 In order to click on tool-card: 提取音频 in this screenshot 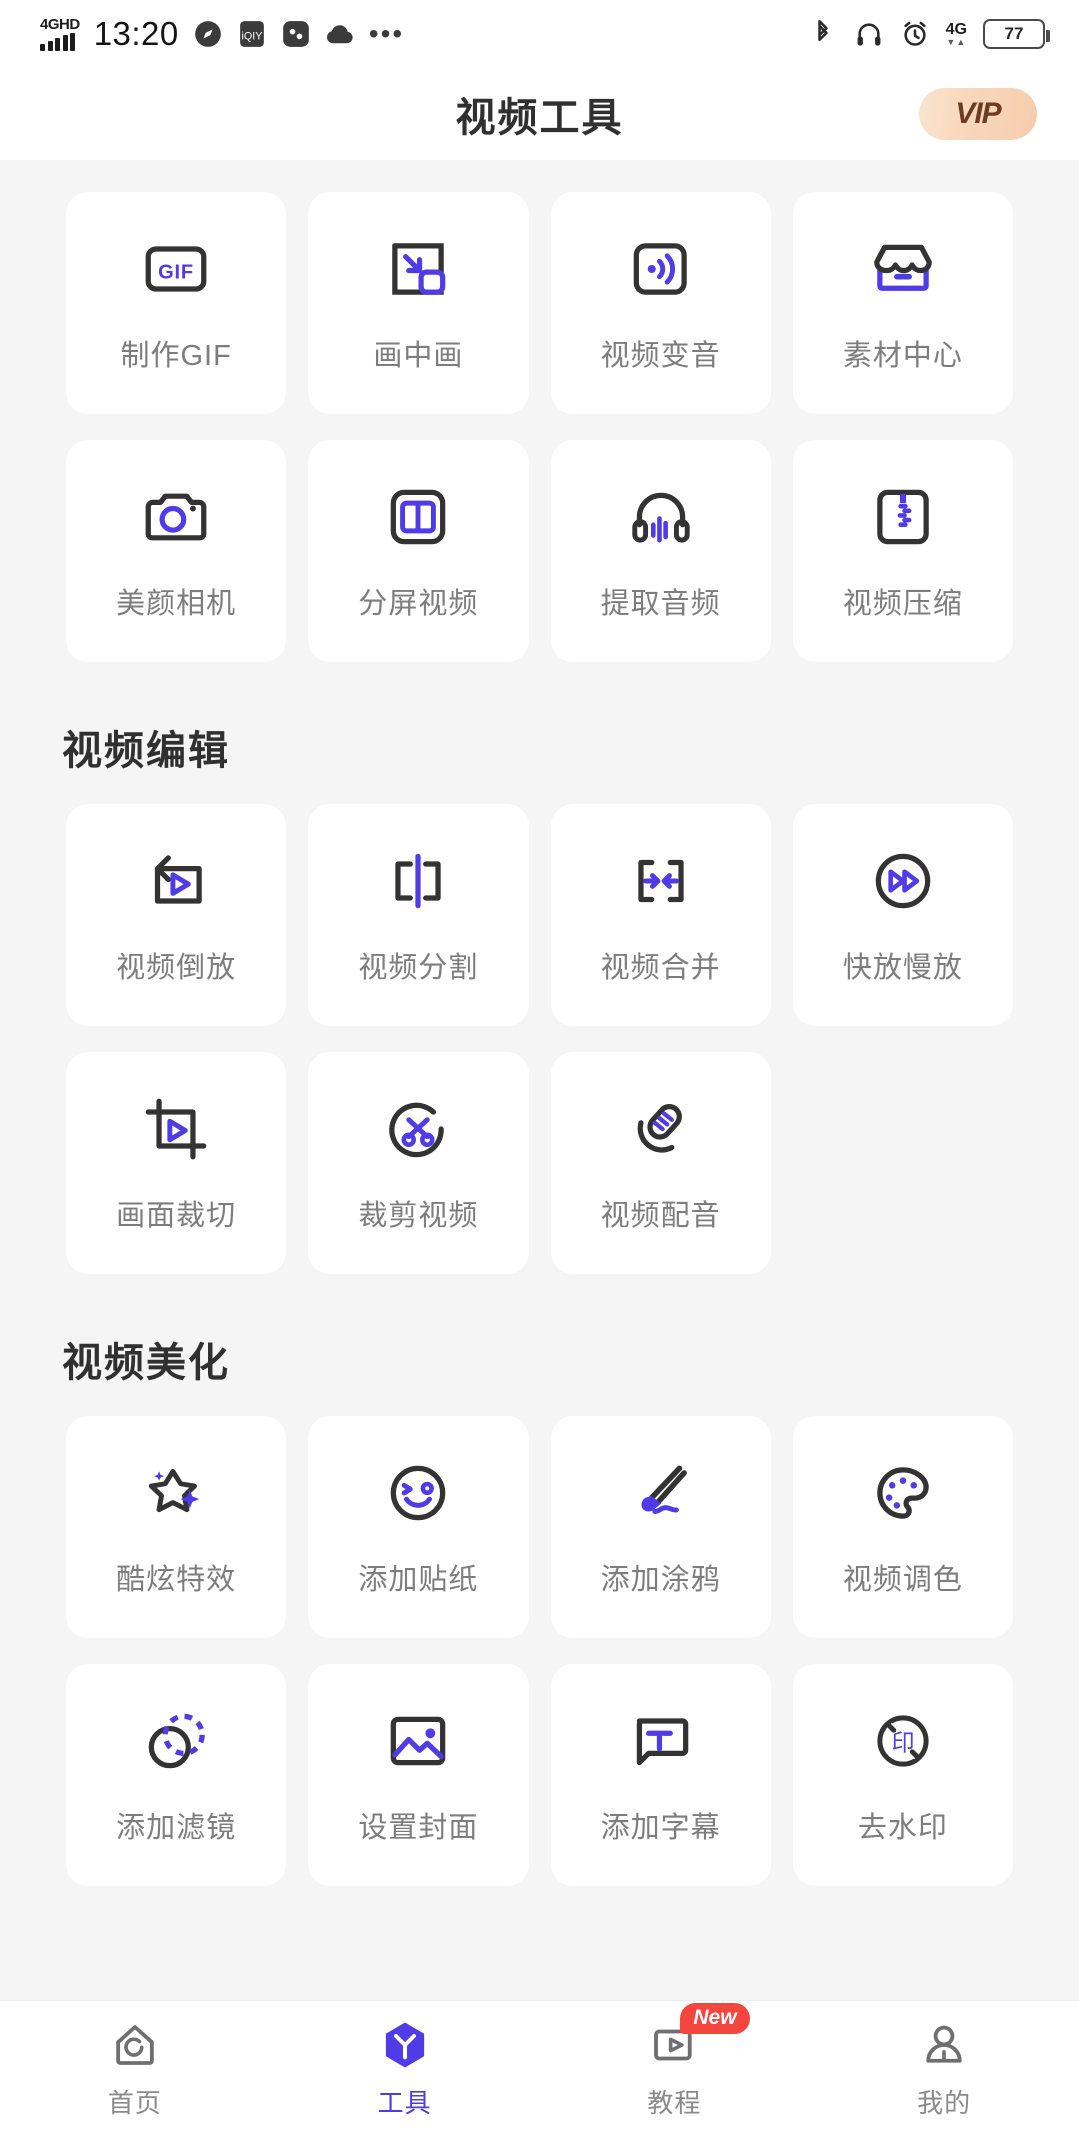, I will do `click(660, 551)`.